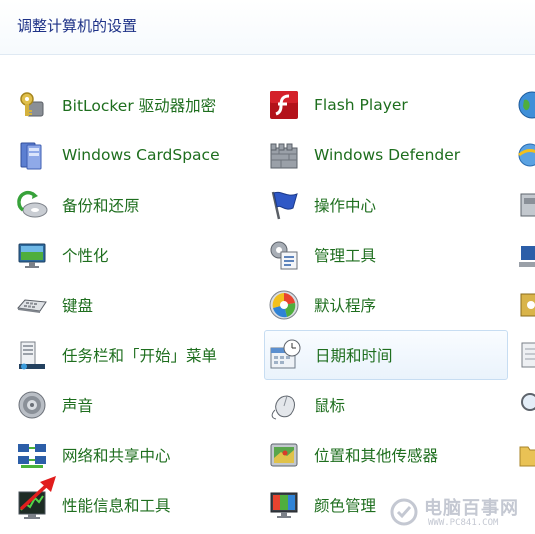 Image resolution: width=535 pixels, height=534 pixels. Describe the element at coordinates (345, 206) in the screenshot. I see `item-label: 操作中心` at that location.